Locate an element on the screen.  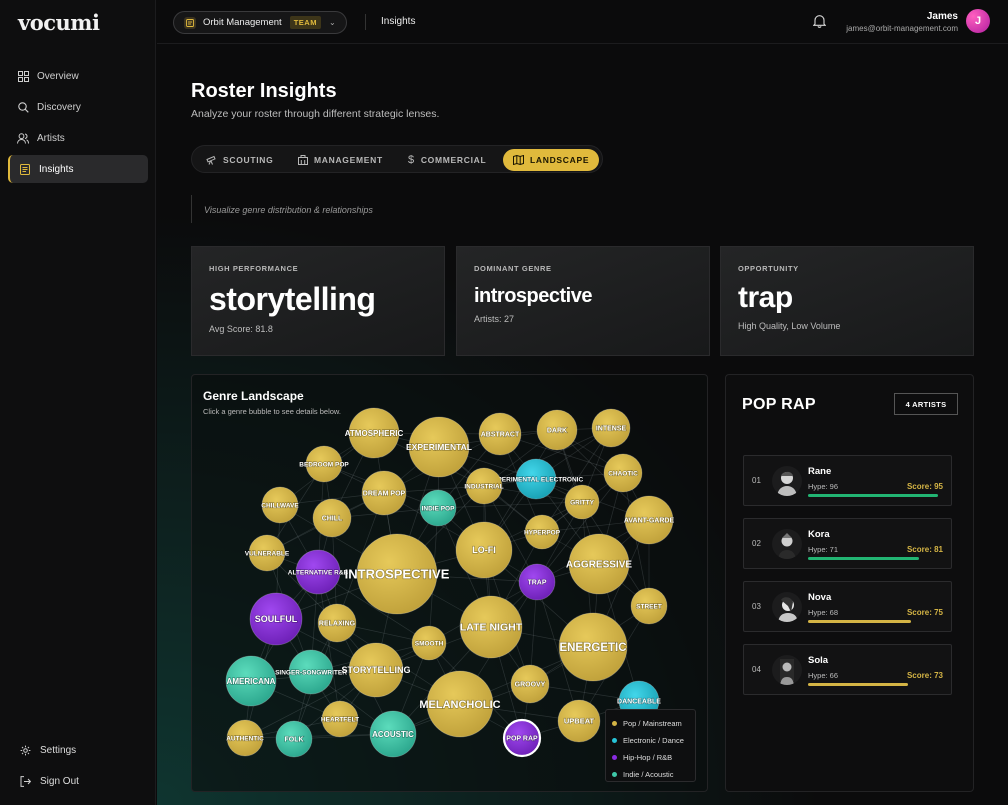
bubble-label: MELANCHOLIC is located at coordinates (459, 705).